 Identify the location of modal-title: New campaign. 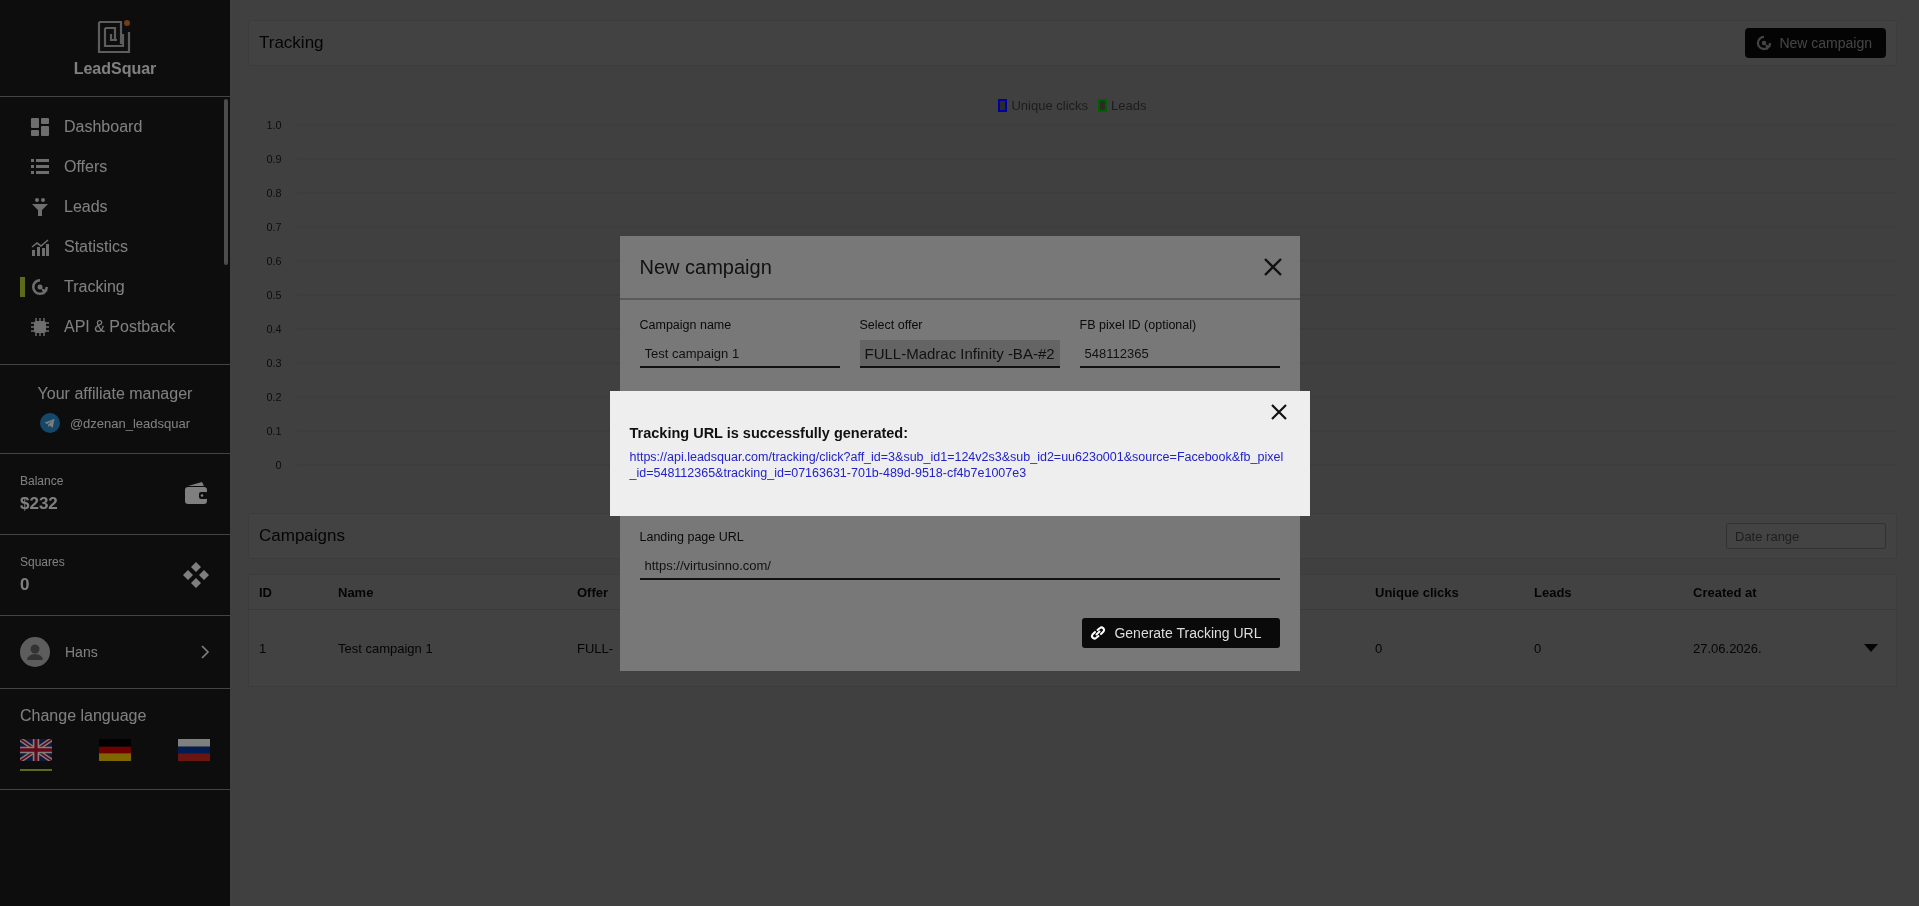
(705, 267).